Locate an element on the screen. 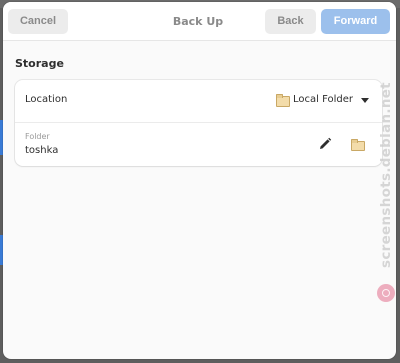  folder-value: toshka is located at coordinates (42, 150).